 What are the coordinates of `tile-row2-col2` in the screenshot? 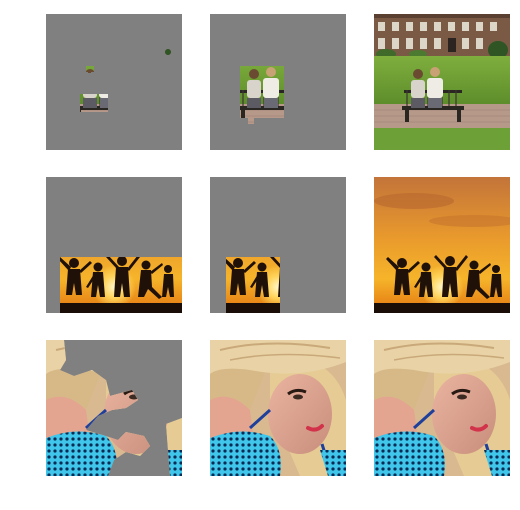 It's located at (278, 245).